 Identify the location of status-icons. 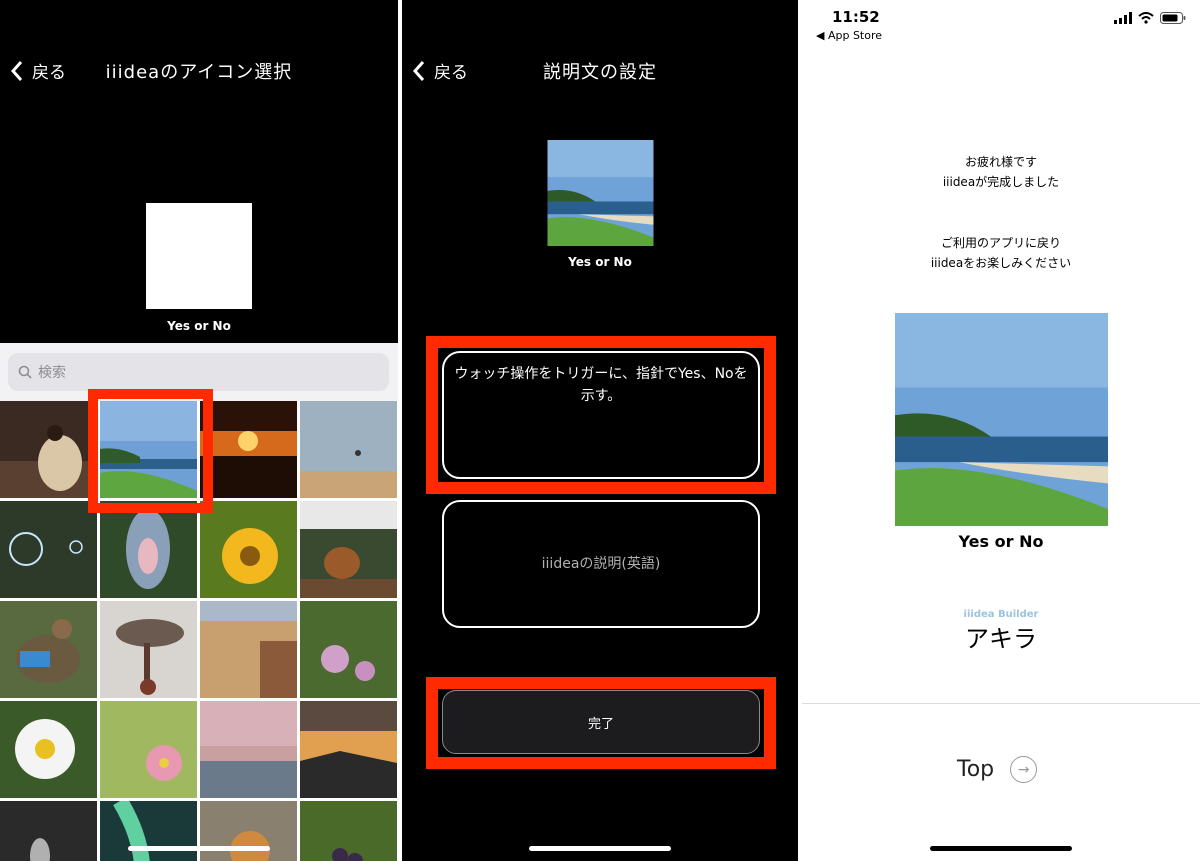
(1150, 18).